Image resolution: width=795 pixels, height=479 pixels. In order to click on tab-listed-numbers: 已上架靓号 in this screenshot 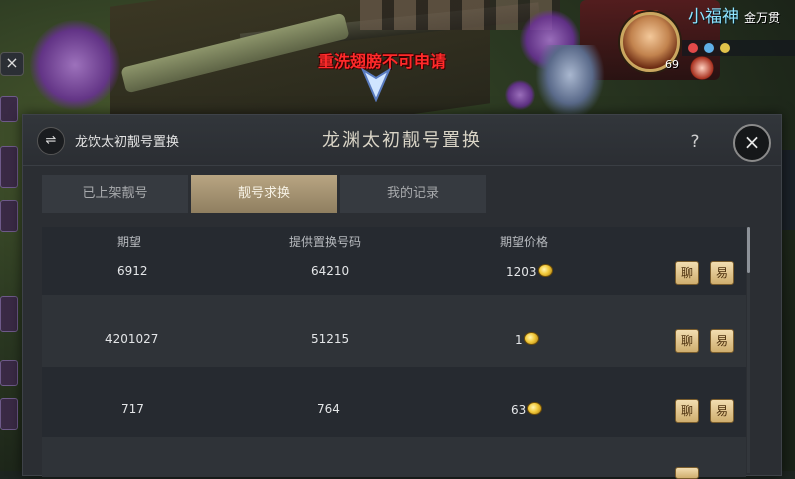, I will do `click(115, 194)`.